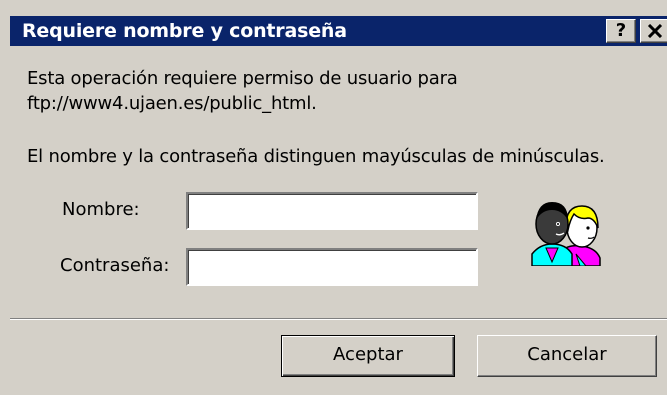 This screenshot has height=395, width=667. Describe the element at coordinates (368, 356) in the screenshot. I see `accept-button: Aceptar` at that location.